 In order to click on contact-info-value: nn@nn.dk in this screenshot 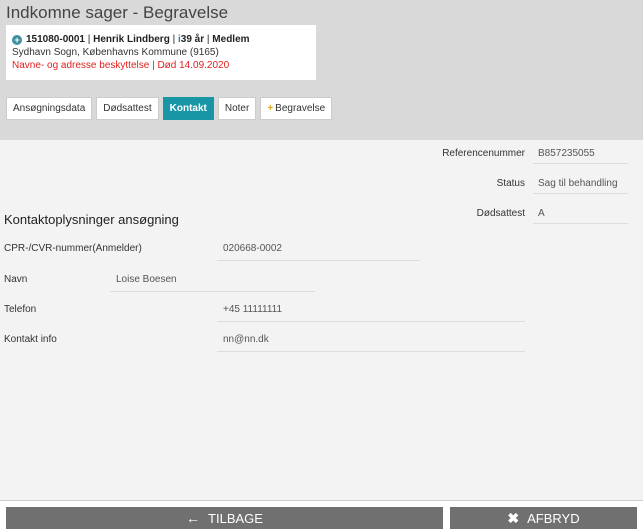, I will do `click(371, 343)`.